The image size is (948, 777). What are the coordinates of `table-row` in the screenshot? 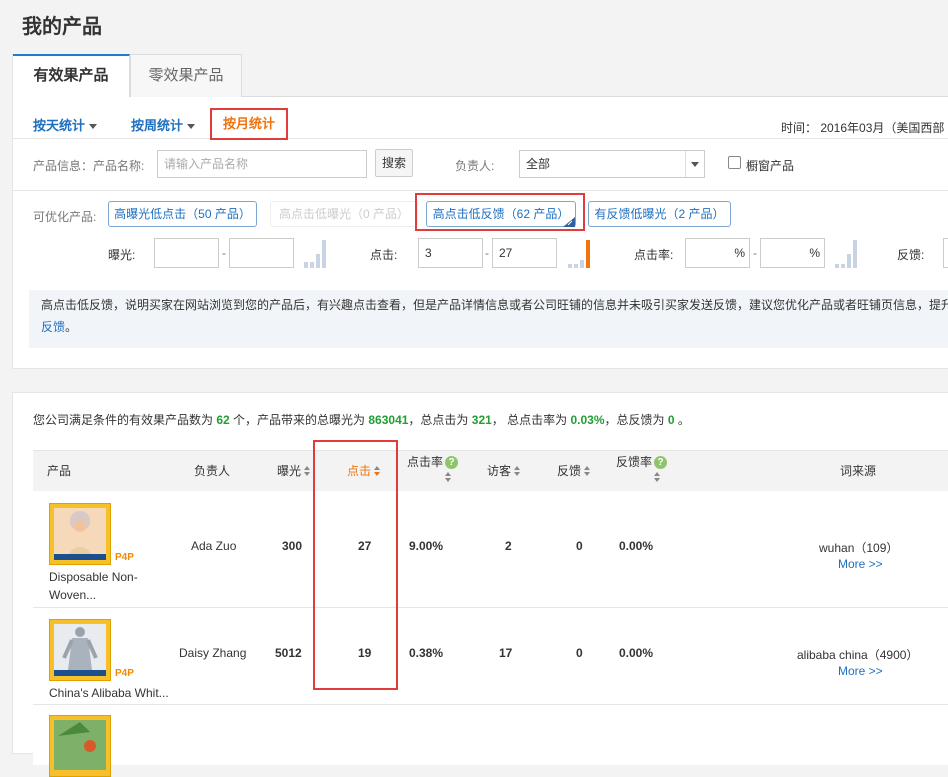 It's located at (490, 741).